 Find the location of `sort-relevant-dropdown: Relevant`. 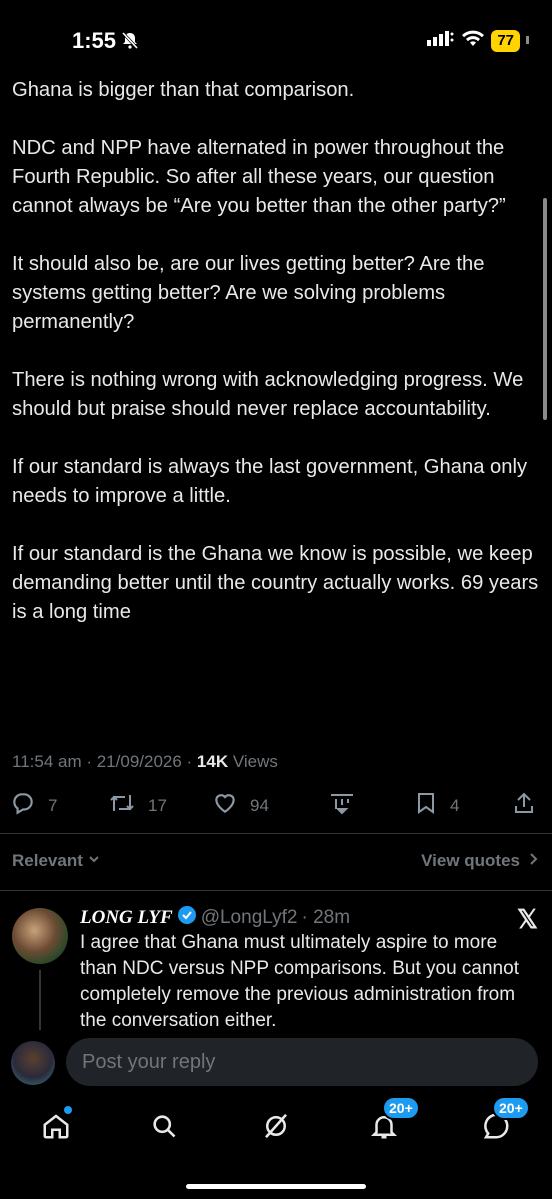

sort-relevant-dropdown: Relevant is located at coordinates (56, 861).